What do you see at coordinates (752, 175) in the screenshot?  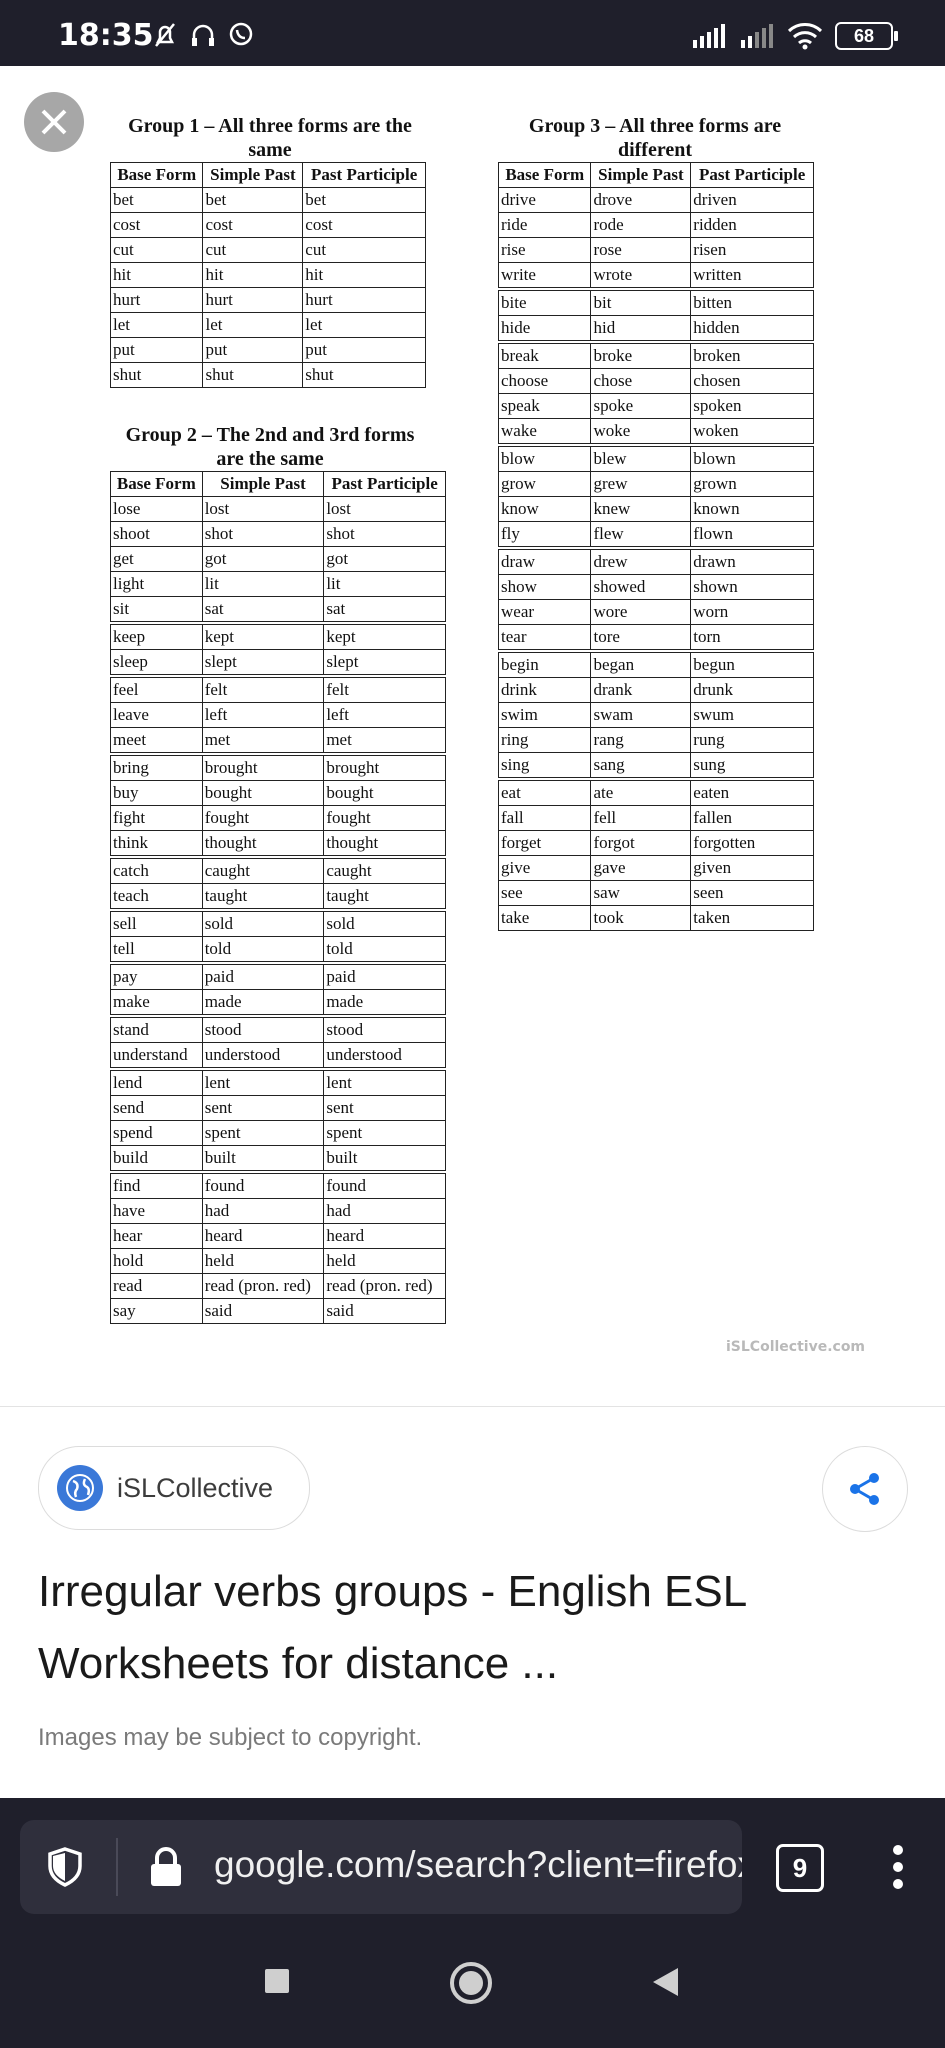 I see `column-header: Past Participle` at bounding box center [752, 175].